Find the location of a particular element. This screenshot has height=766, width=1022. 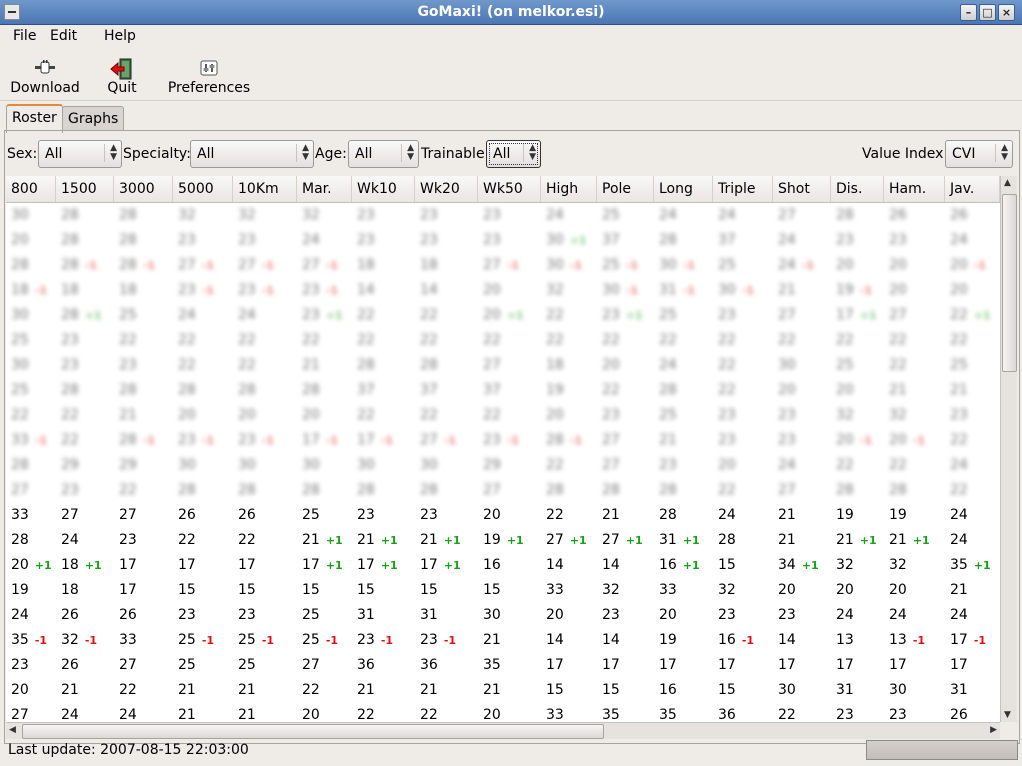

cell-value: 27 is located at coordinates (611, 540).